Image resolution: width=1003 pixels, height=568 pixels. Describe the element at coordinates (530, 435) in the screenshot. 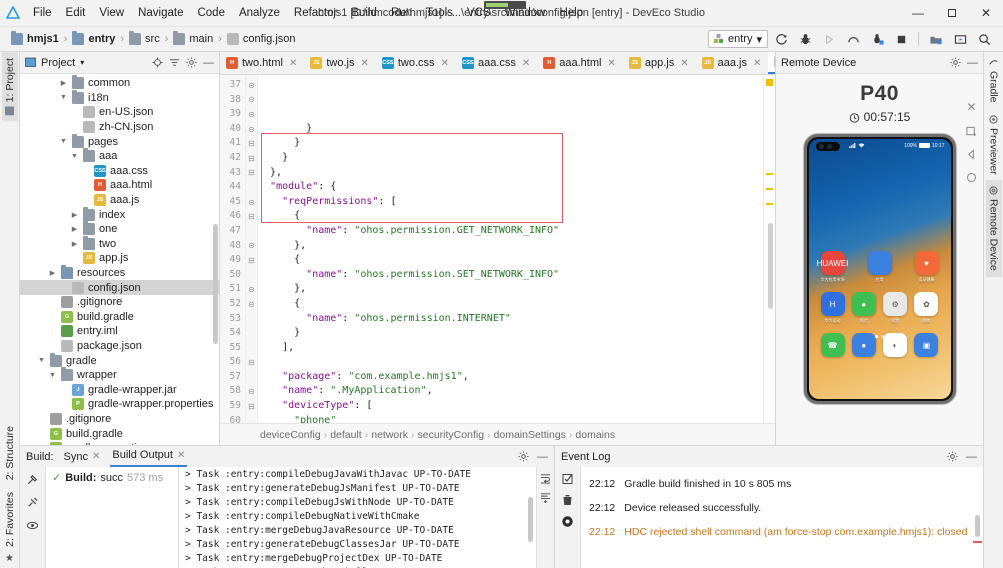

I see `editor-breadcrumb-domainSettings: domainSettings` at that location.